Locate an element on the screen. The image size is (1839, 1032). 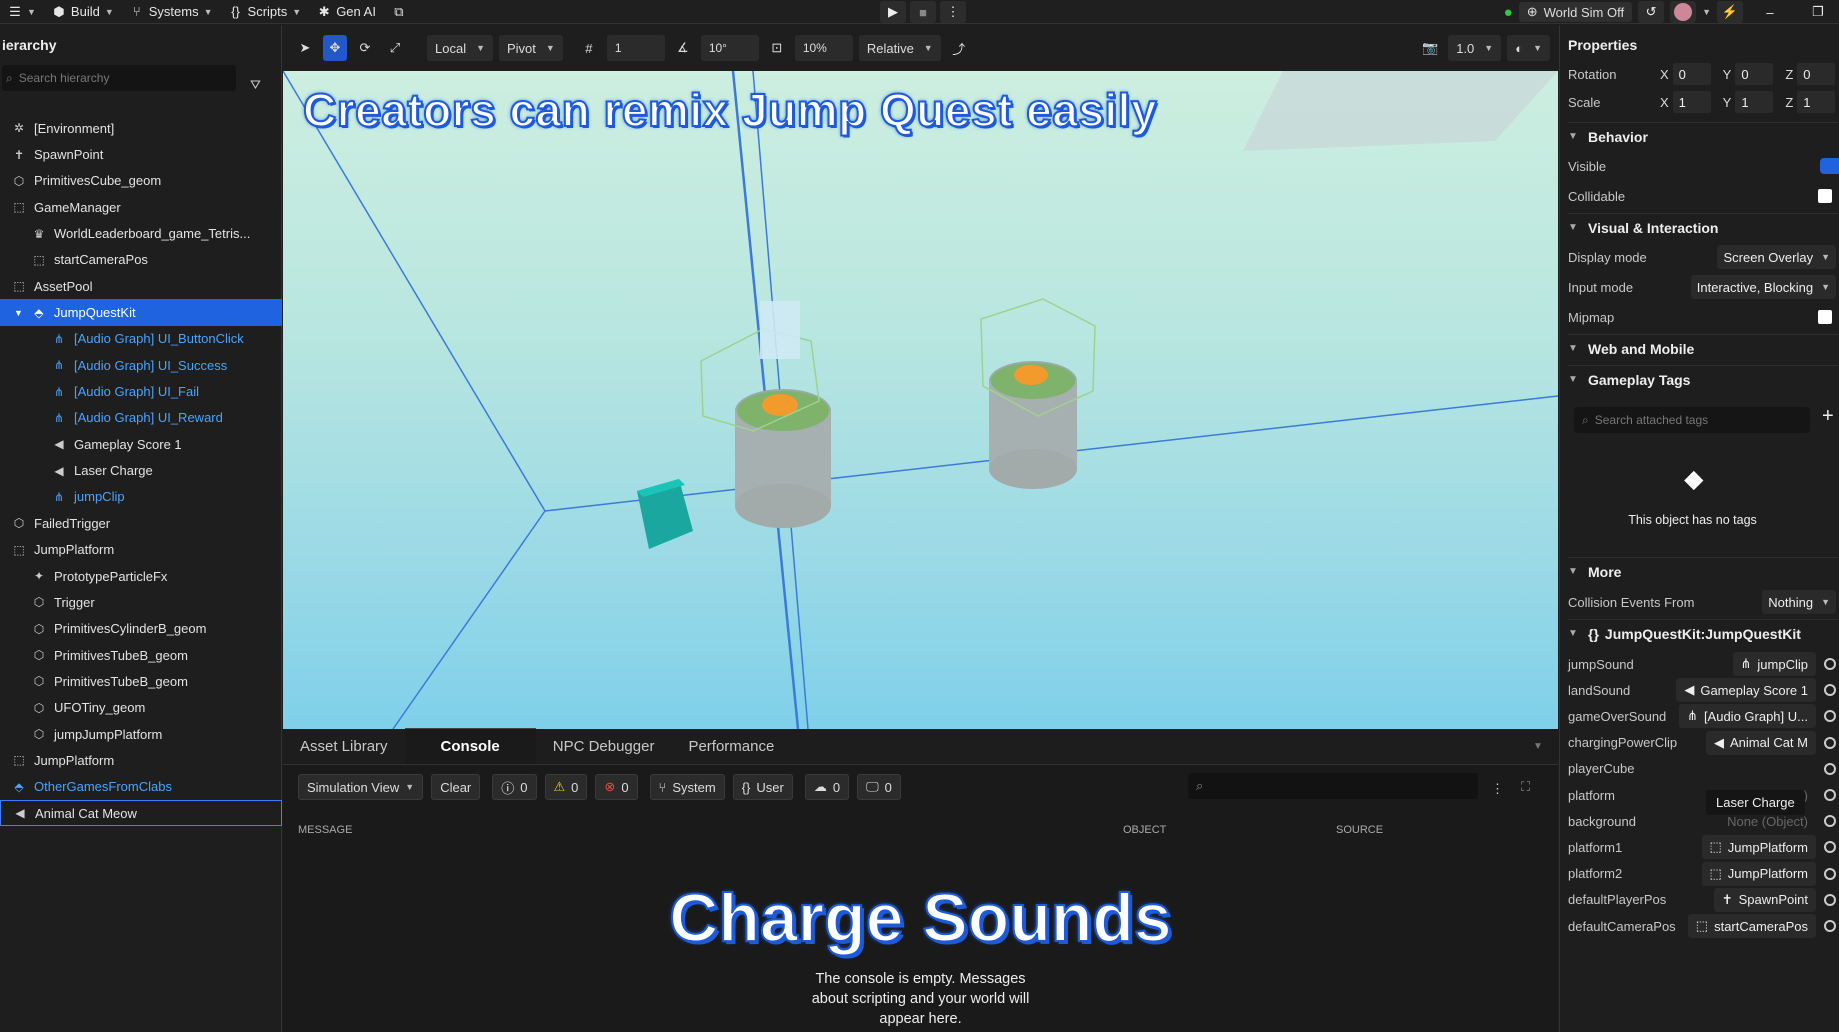
systems-menu: ⑂ Systems ▼ is located at coordinates (171, 12).